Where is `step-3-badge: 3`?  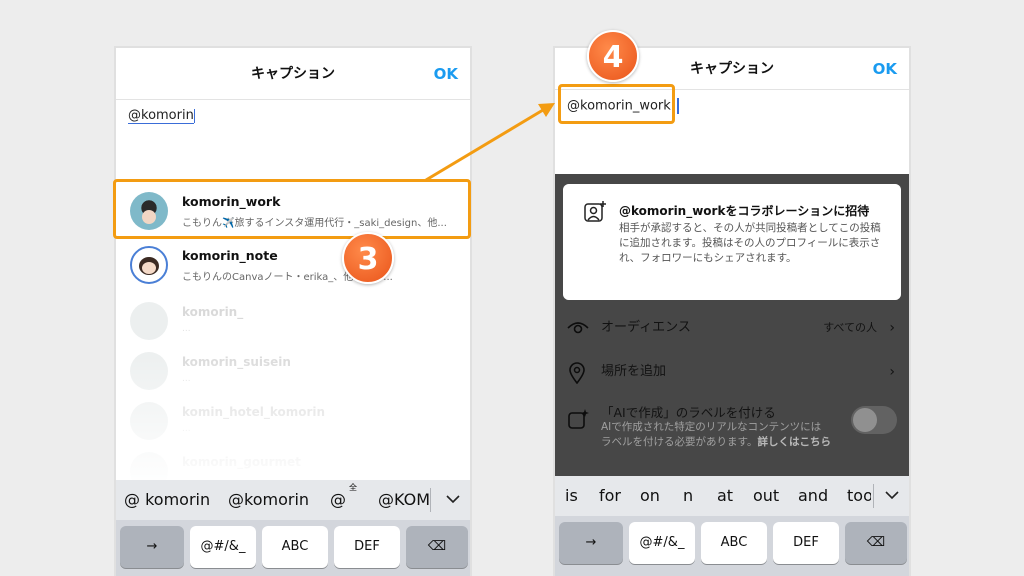
step-3-badge: 3 is located at coordinates (368, 258).